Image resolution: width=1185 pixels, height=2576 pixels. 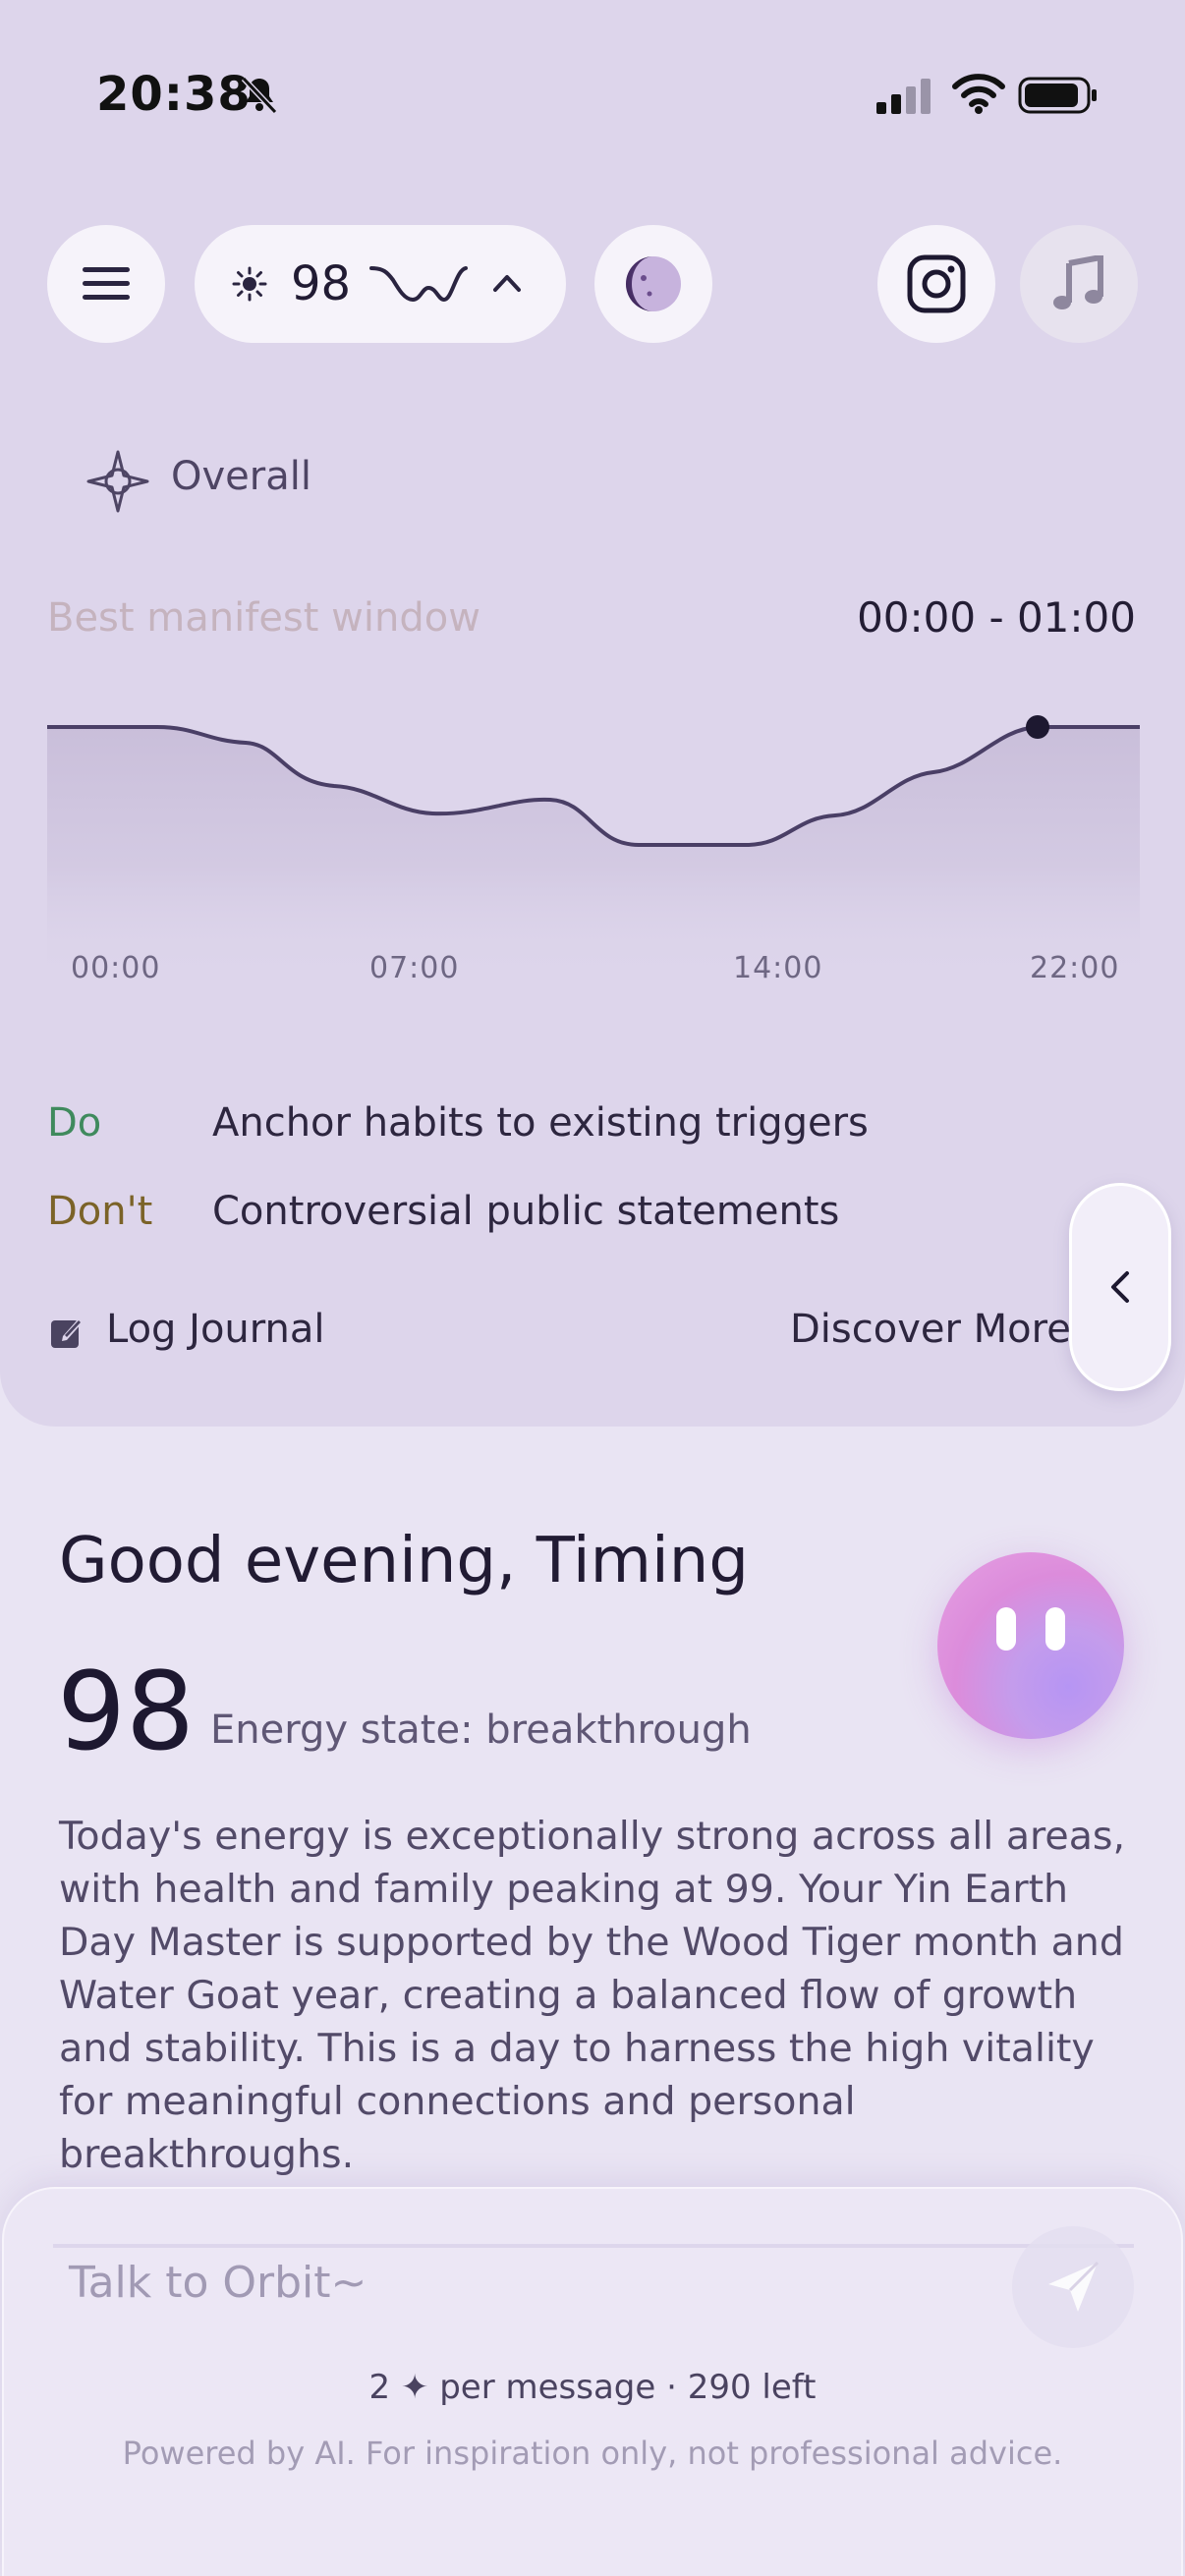 I want to click on orbit-avatar, so click(x=1030, y=1645).